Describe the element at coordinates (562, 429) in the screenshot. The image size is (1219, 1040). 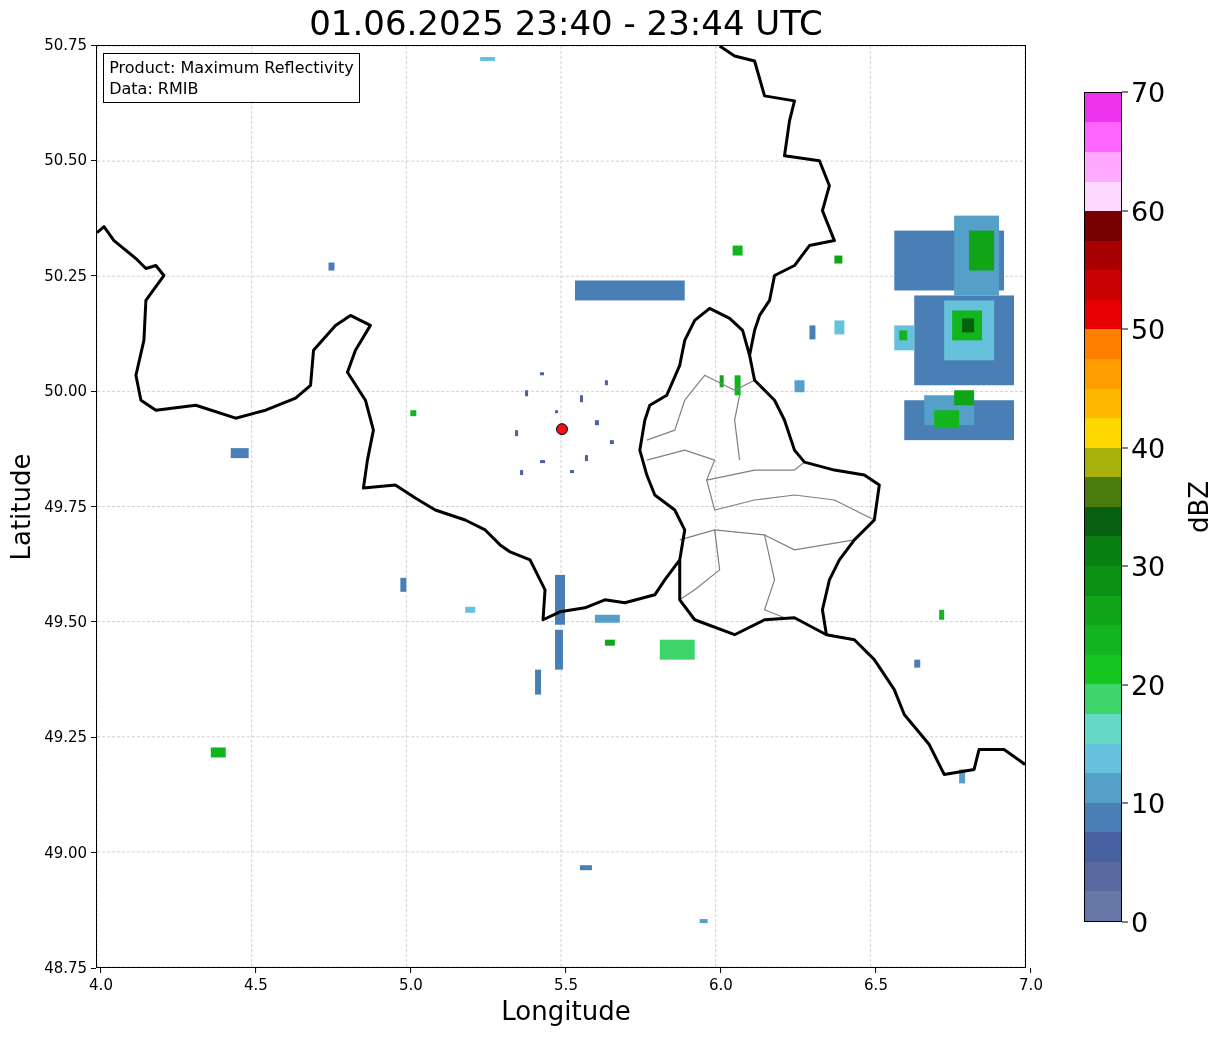
I see `radar-site-marker` at that location.